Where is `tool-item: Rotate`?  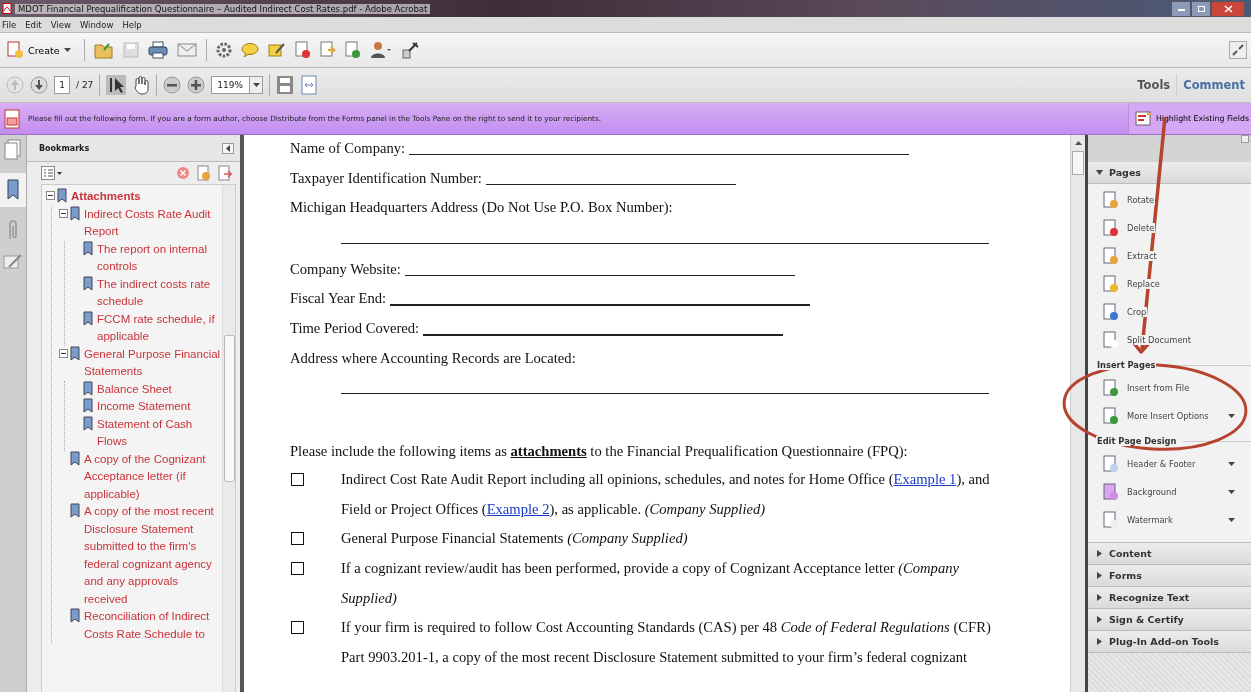
tool-item: Rotate is located at coordinates (1169, 200).